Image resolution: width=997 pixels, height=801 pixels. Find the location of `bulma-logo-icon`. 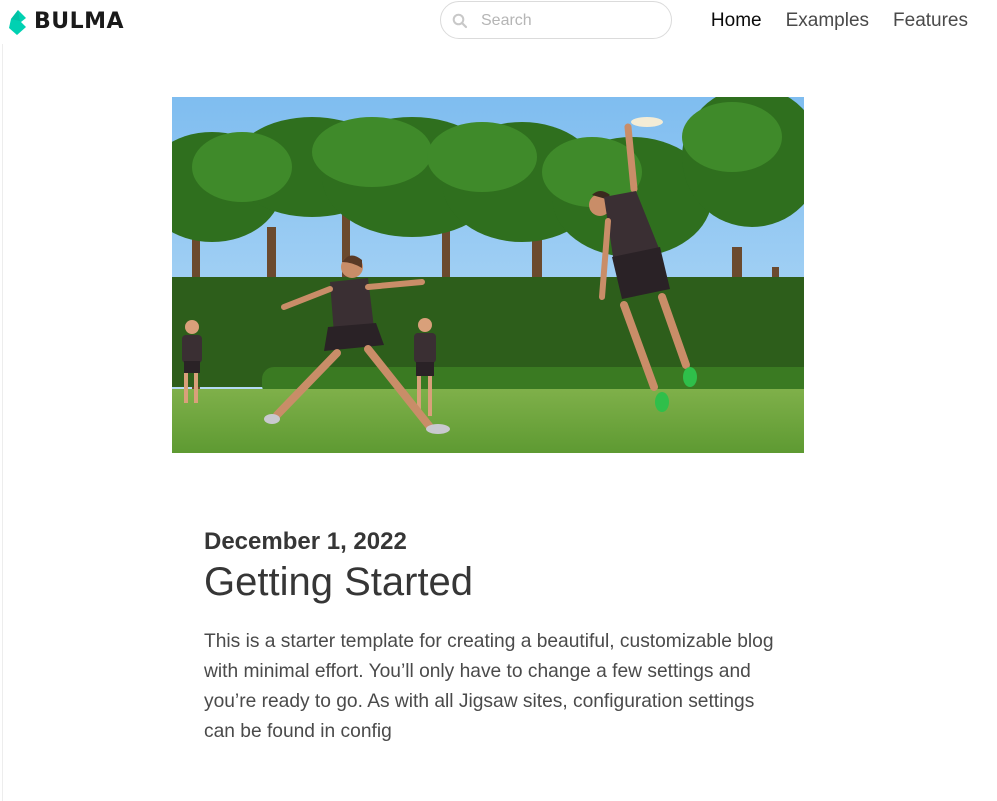

bulma-logo-icon is located at coordinates (17, 22).